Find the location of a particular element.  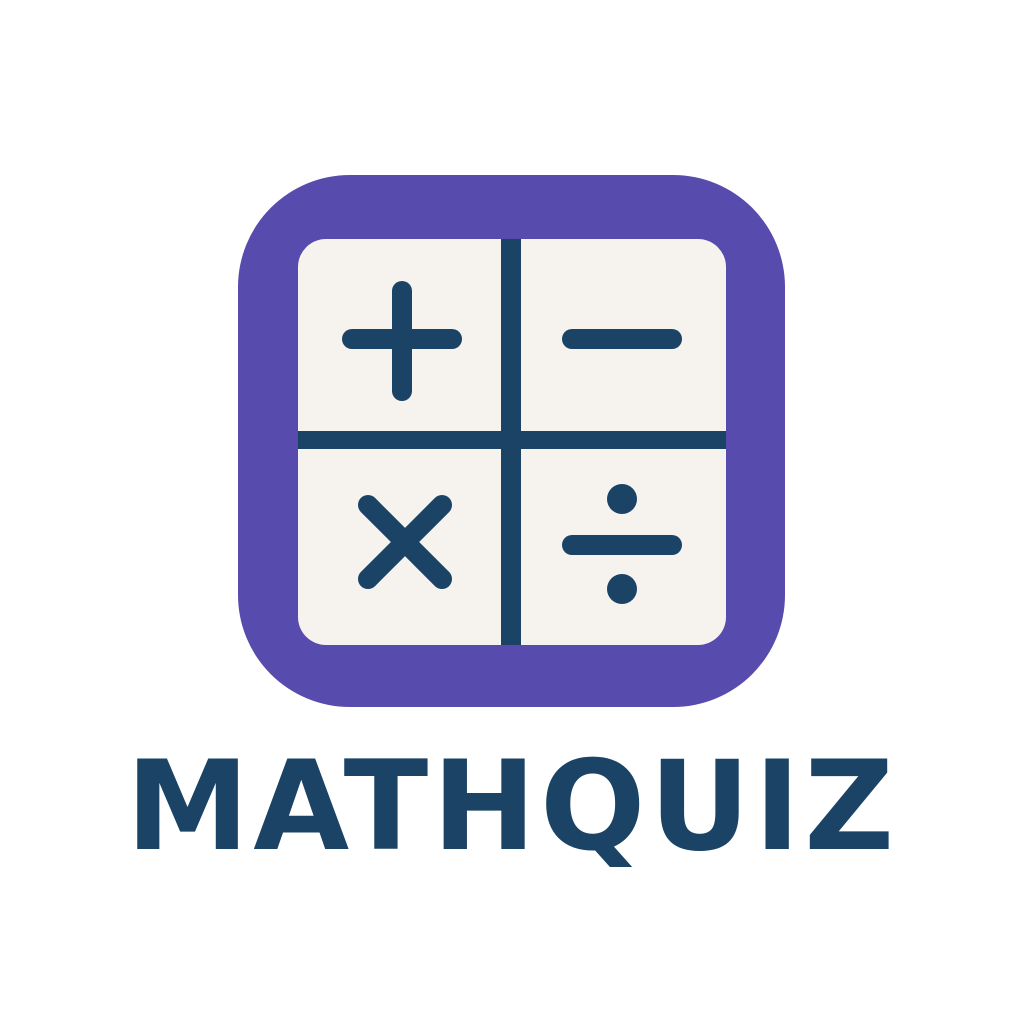

divide-icon is located at coordinates (622, 542).